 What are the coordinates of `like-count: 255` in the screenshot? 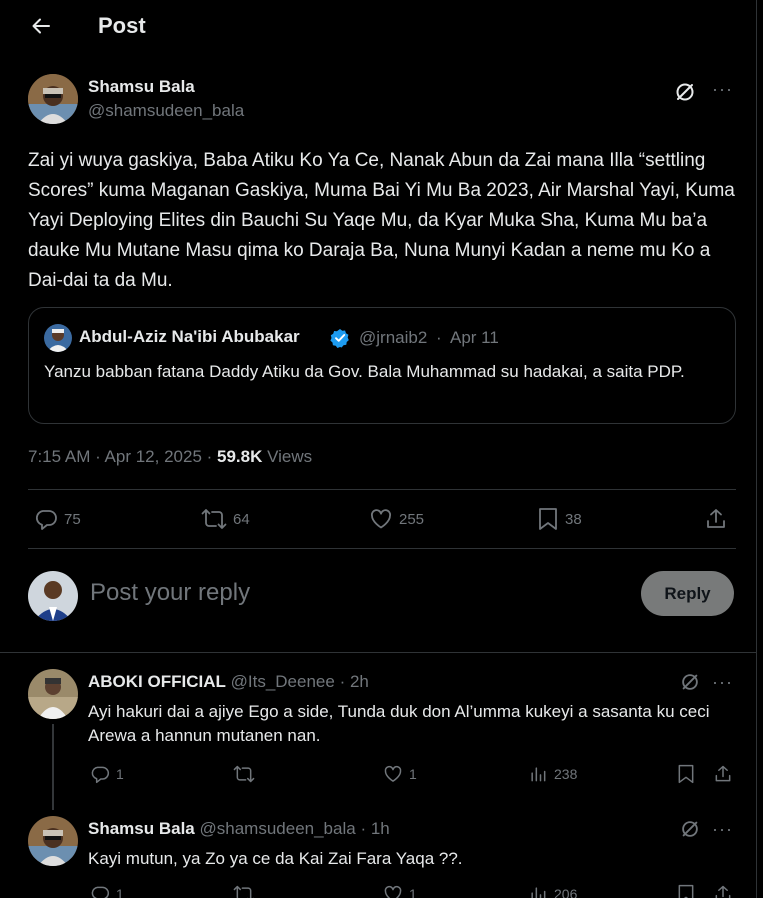 It's located at (412, 519).